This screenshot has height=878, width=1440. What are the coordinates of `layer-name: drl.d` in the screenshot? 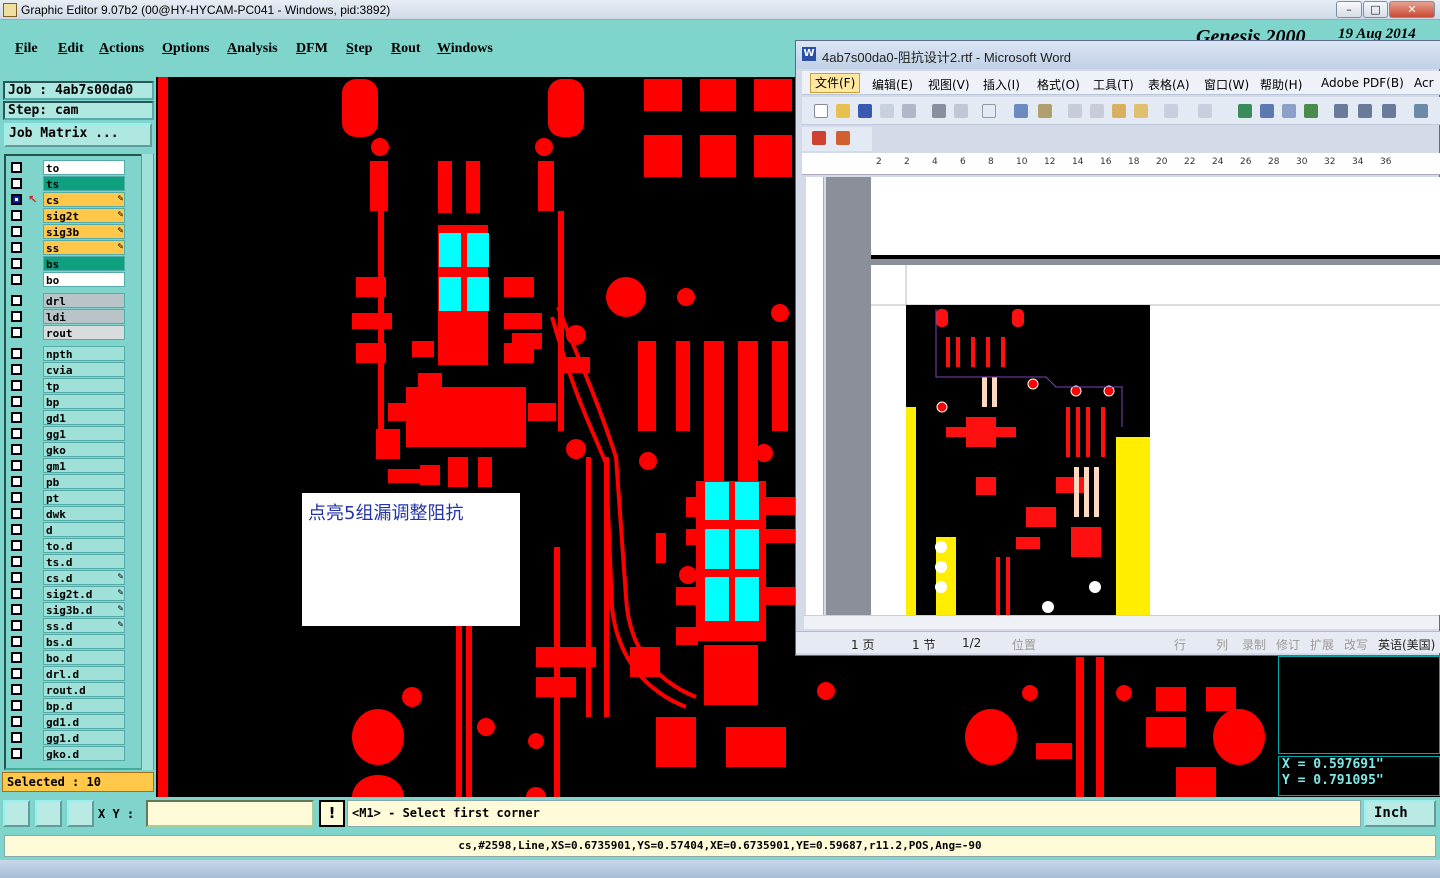 It's located at (84, 673).